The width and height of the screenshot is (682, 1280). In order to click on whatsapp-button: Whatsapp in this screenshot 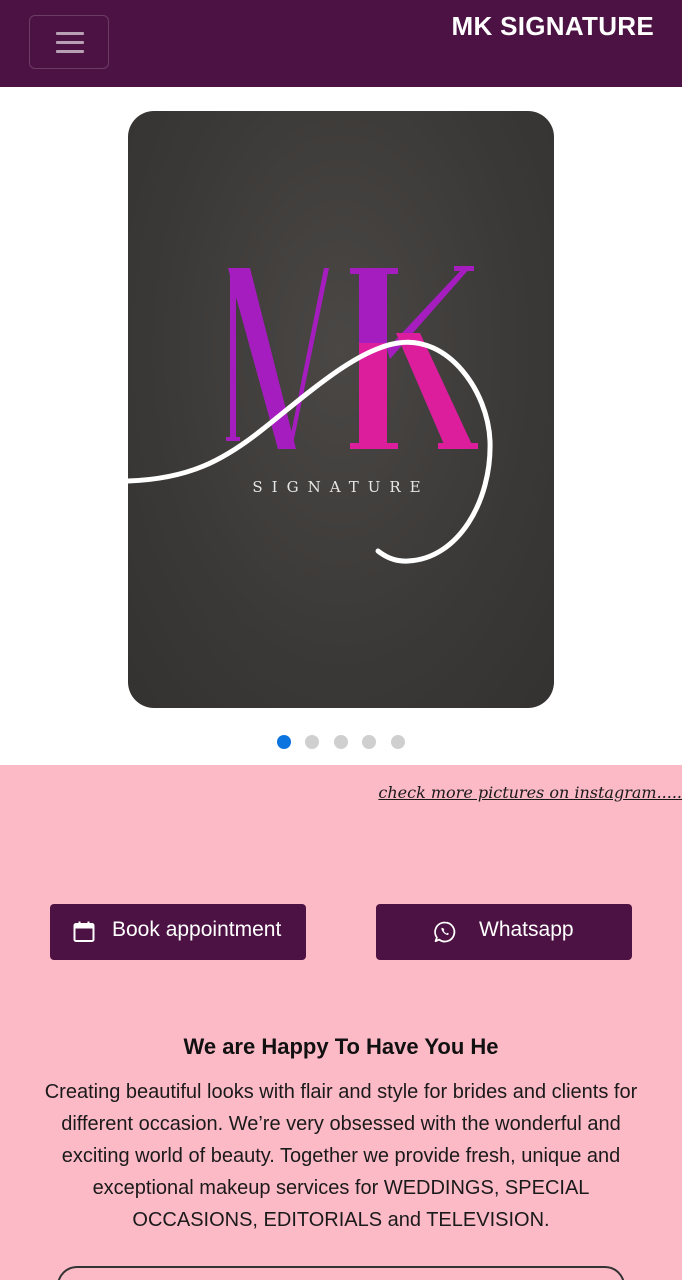, I will do `click(504, 932)`.